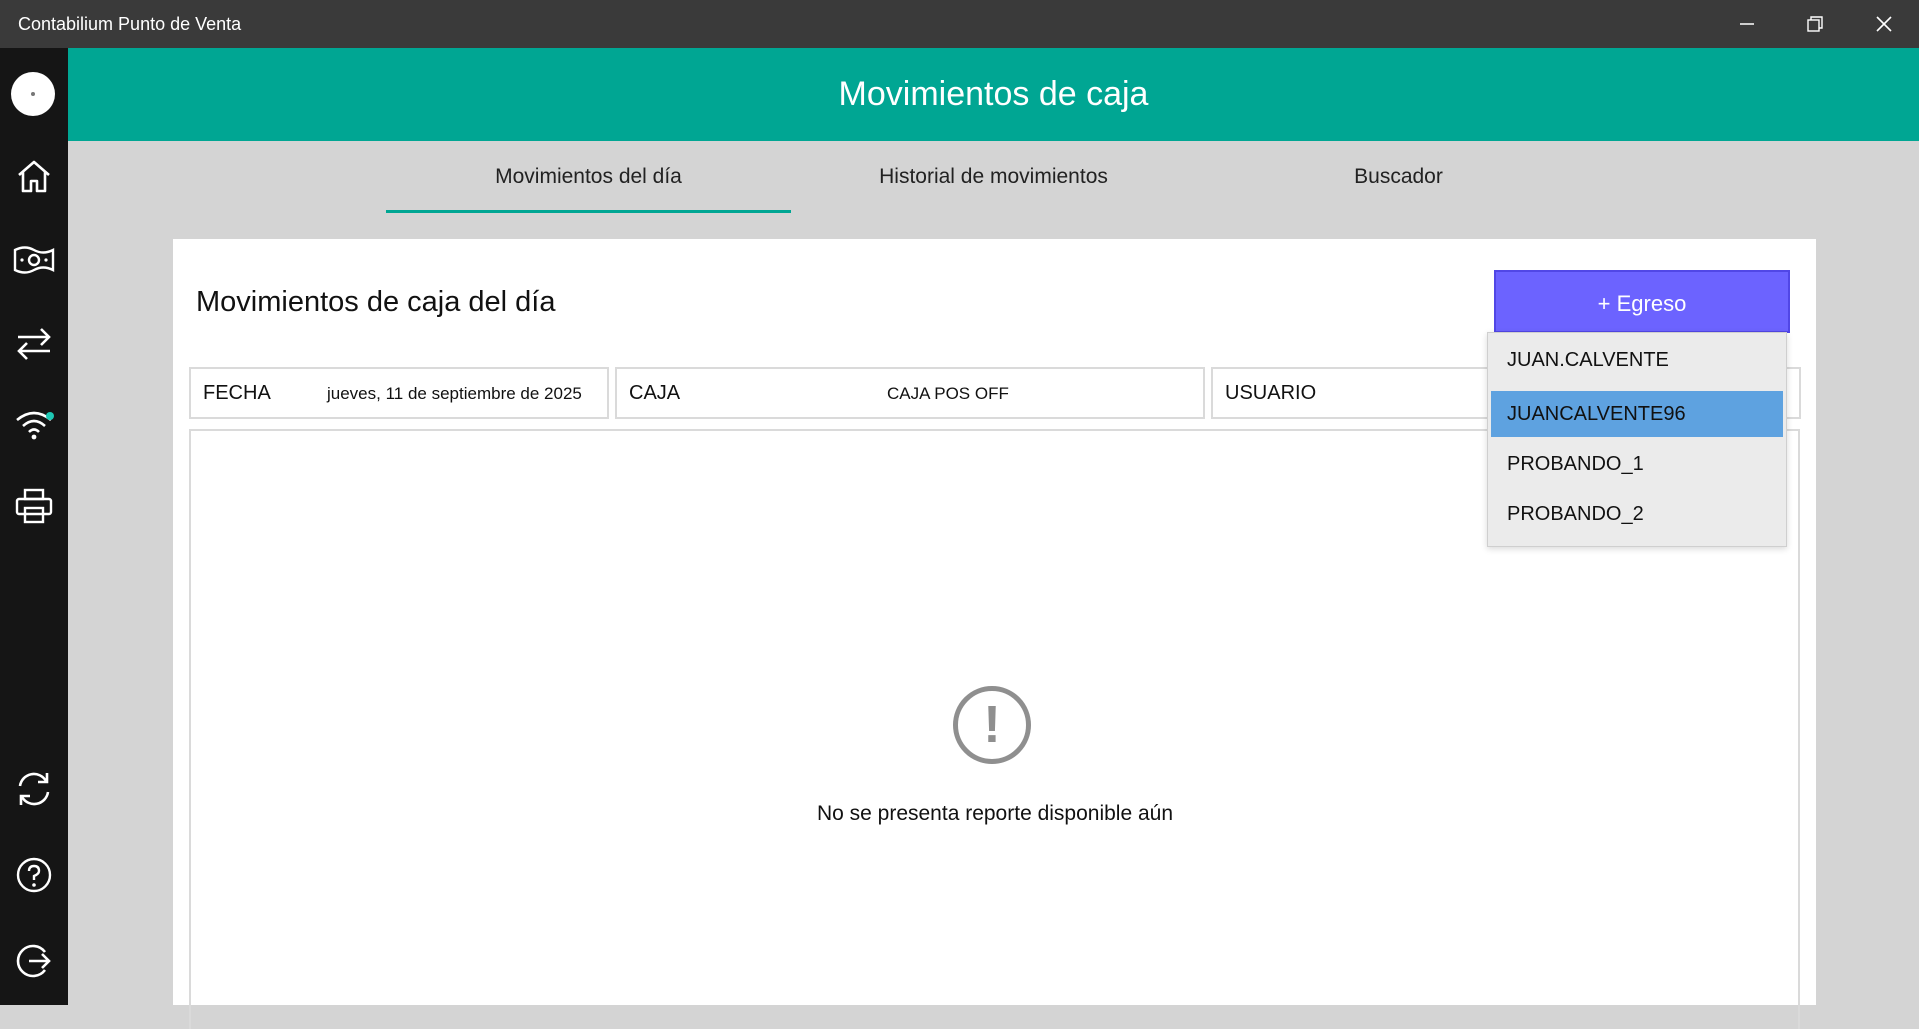  I want to click on tab-movimientos-del-dia: Movimientos del día, so click(588, 180).